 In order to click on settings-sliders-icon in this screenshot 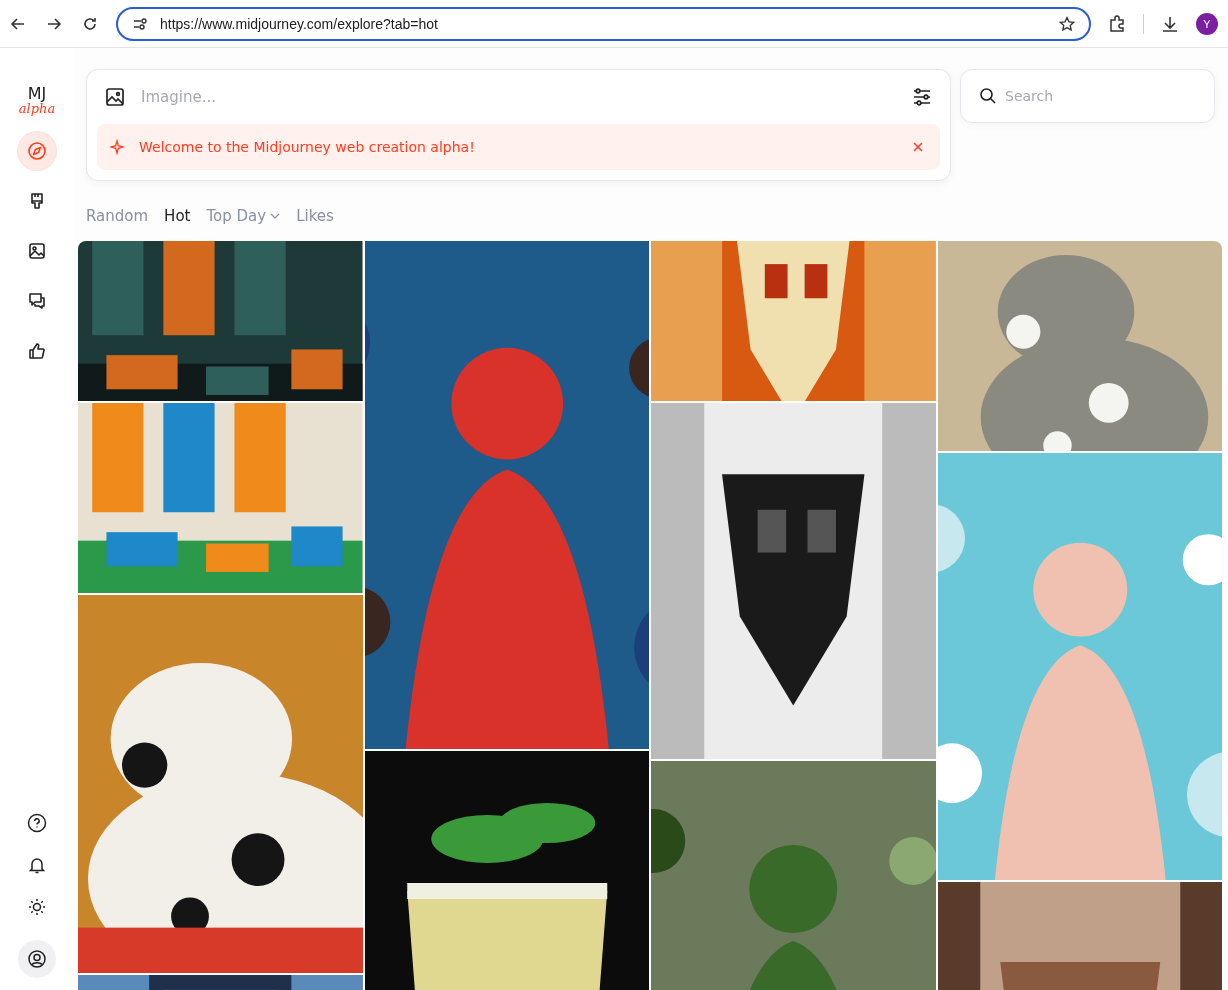, I will do `click(922, 97)`.